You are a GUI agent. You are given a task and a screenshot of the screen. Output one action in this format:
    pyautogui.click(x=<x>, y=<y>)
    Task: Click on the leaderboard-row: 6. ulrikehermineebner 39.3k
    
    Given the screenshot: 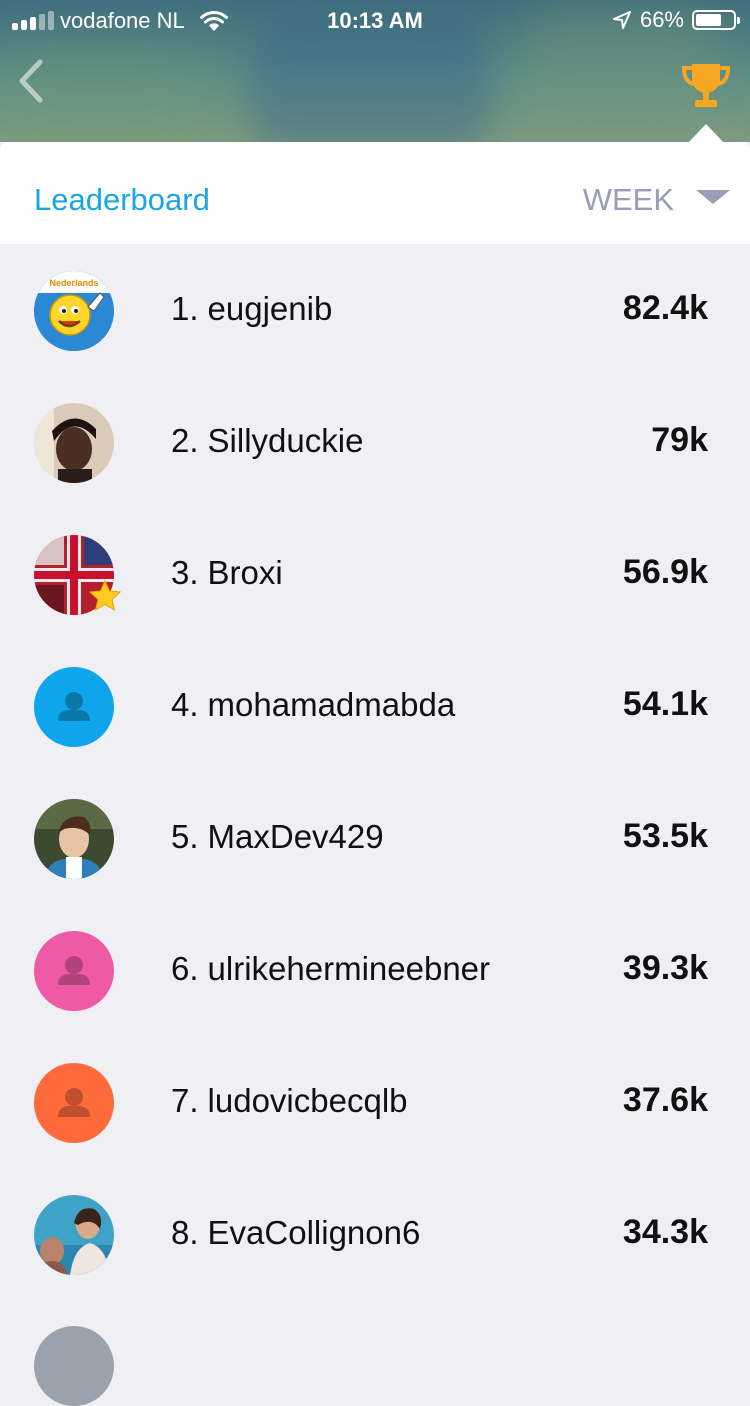 What is the action you would take?
    pyautogui.click(x=375, y=970)
    